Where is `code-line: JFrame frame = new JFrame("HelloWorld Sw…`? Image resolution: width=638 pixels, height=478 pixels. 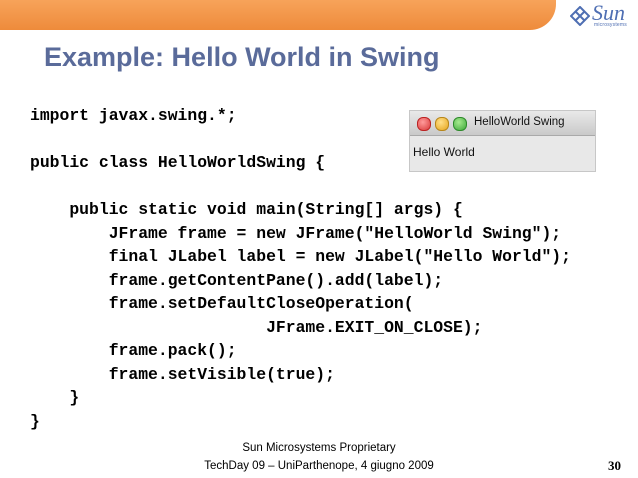
code-line: JFrame frame = new JFrame("HelloWorld Sw… is located at coordinates (296, 233).